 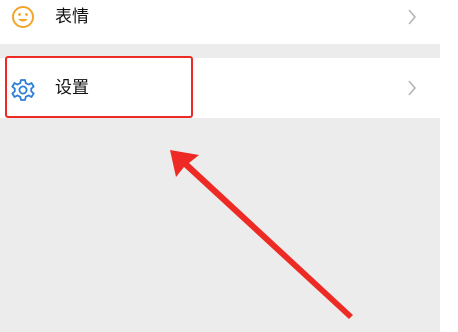 What do you see at coordinates (23, 17) in the screenshot?
I see `smiley-icon` at bounding box center [23, 17].